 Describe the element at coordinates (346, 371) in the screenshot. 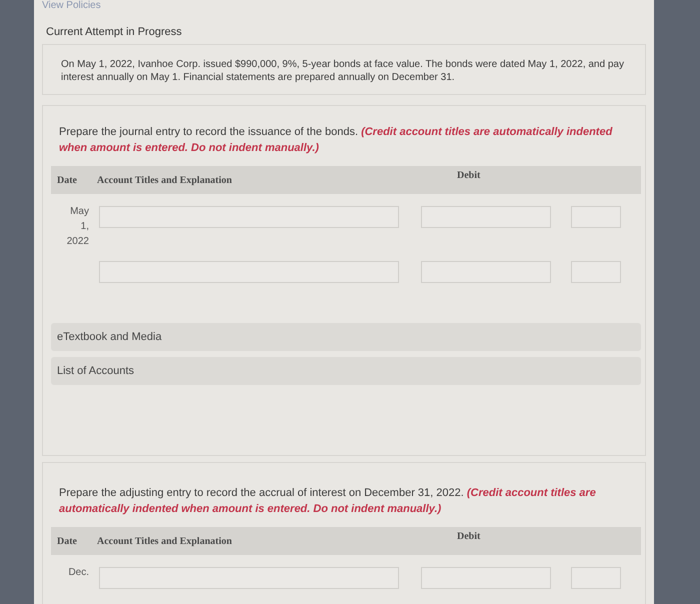

I see `resource-link: List of Accounts` at that location.